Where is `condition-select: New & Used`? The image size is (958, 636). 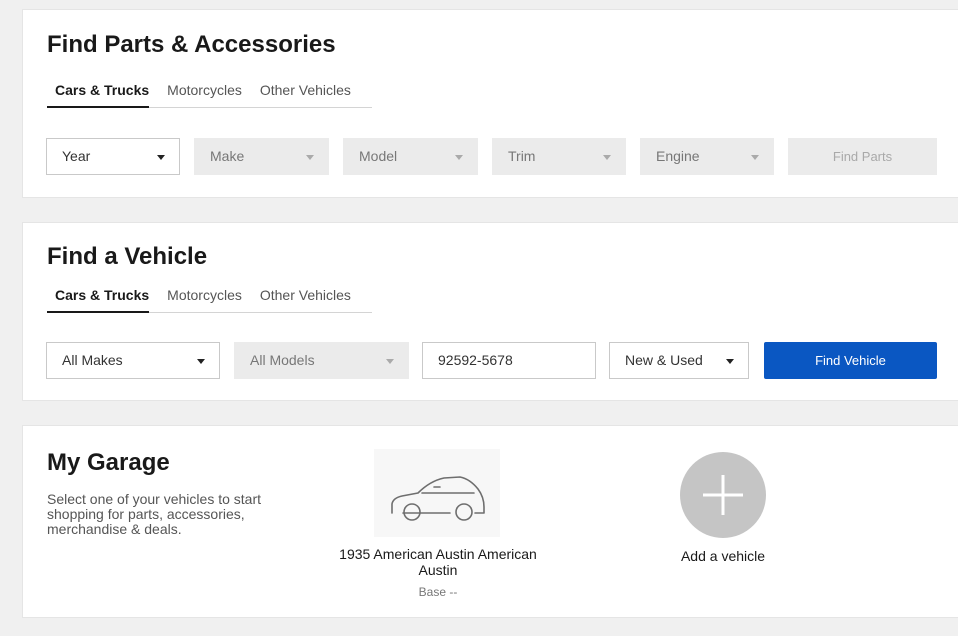 condition-select: New & Used is located at coordinates (679, 360).